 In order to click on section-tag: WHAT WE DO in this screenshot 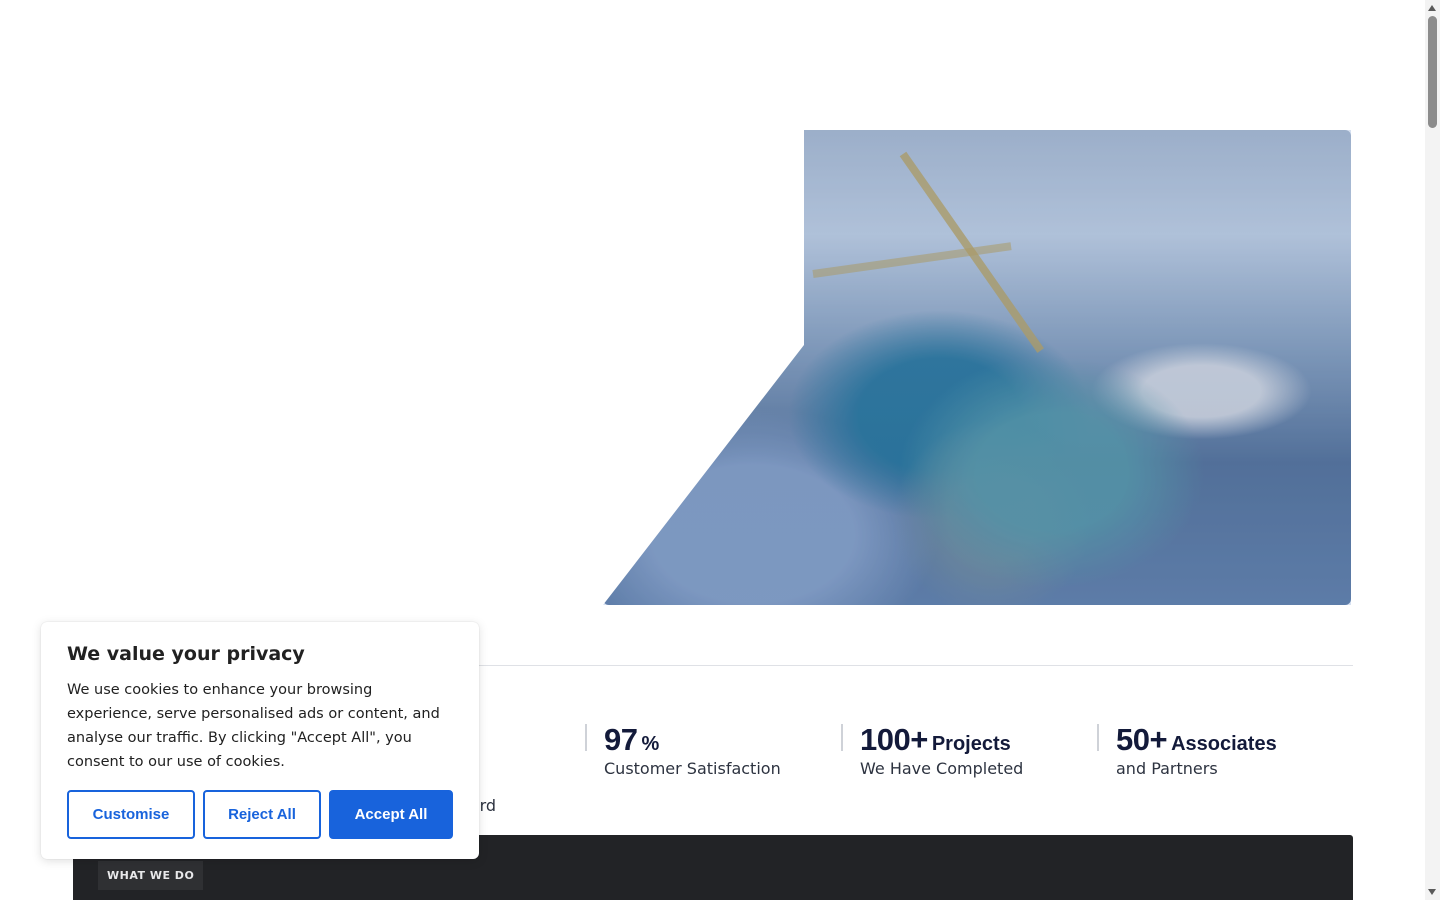, I will do `click(151, 875)`.